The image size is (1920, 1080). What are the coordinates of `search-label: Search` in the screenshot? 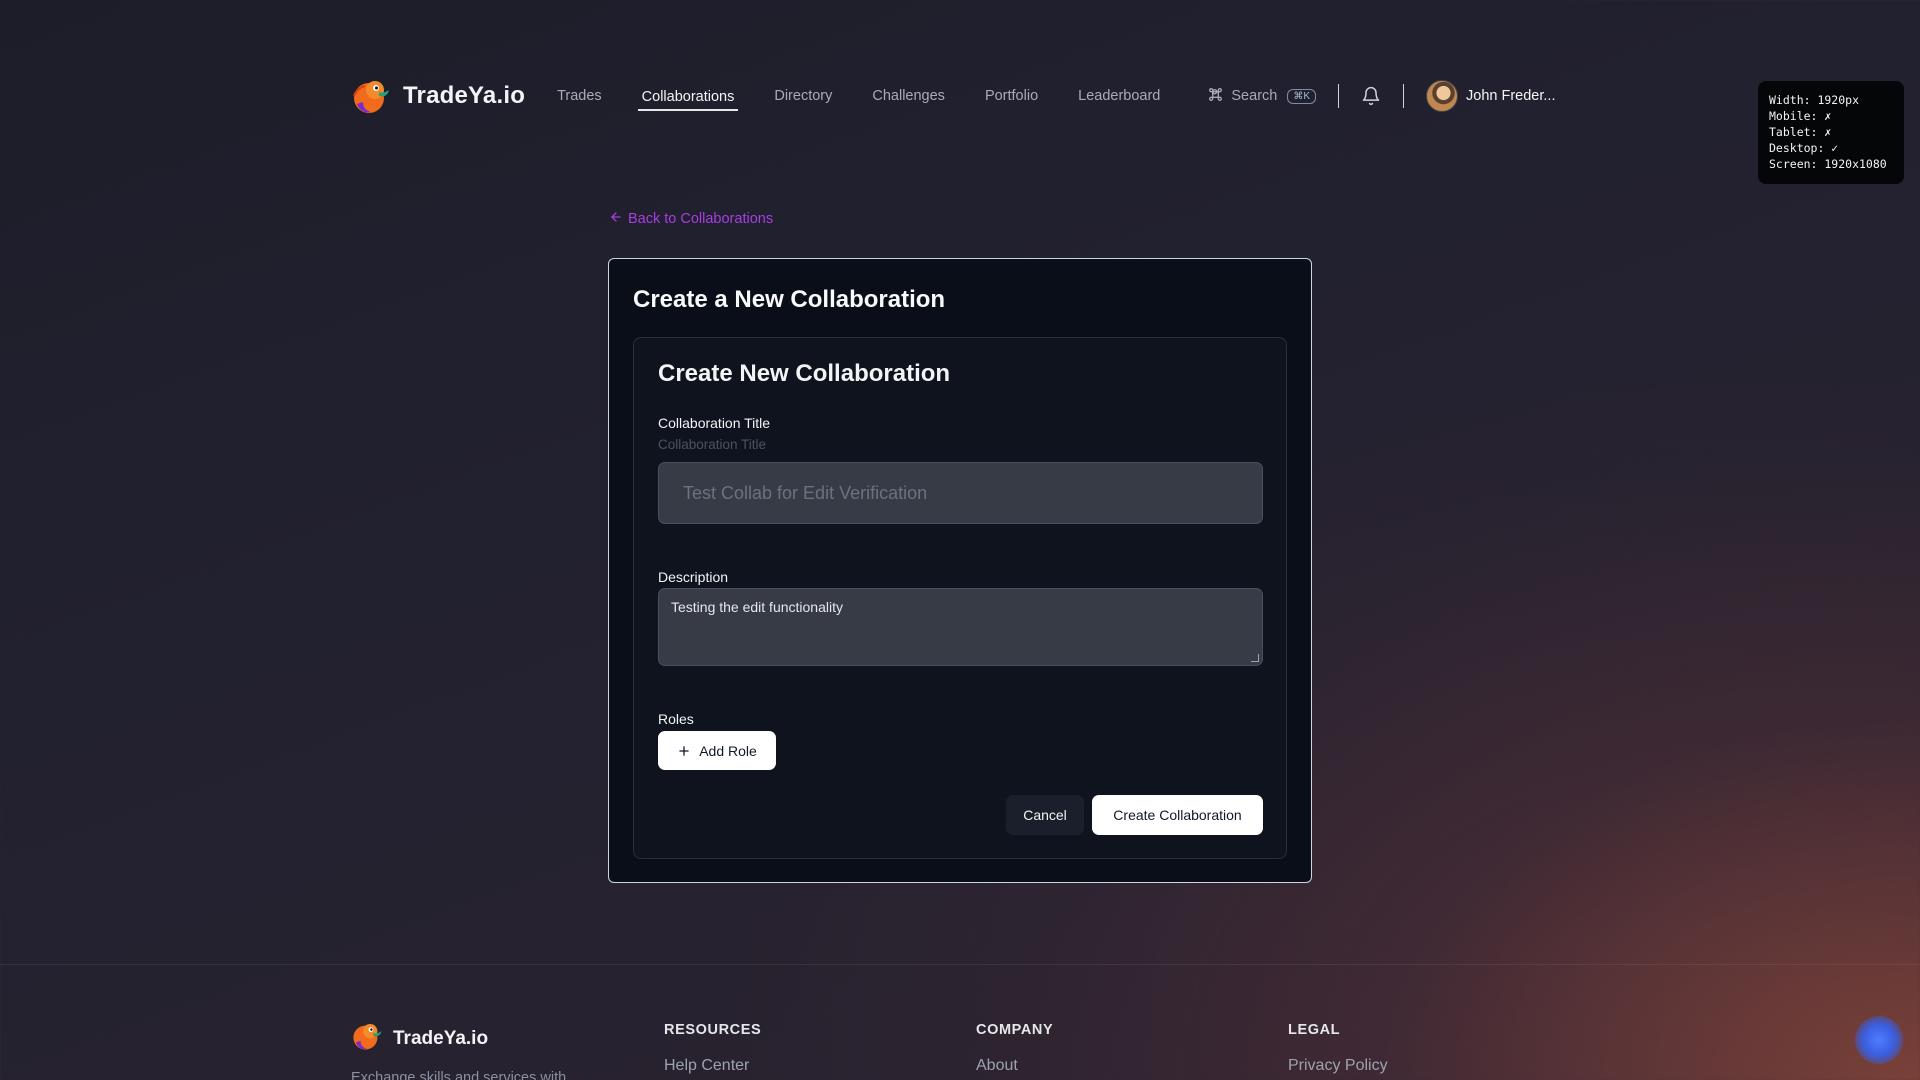 It's located at (1254, 96).